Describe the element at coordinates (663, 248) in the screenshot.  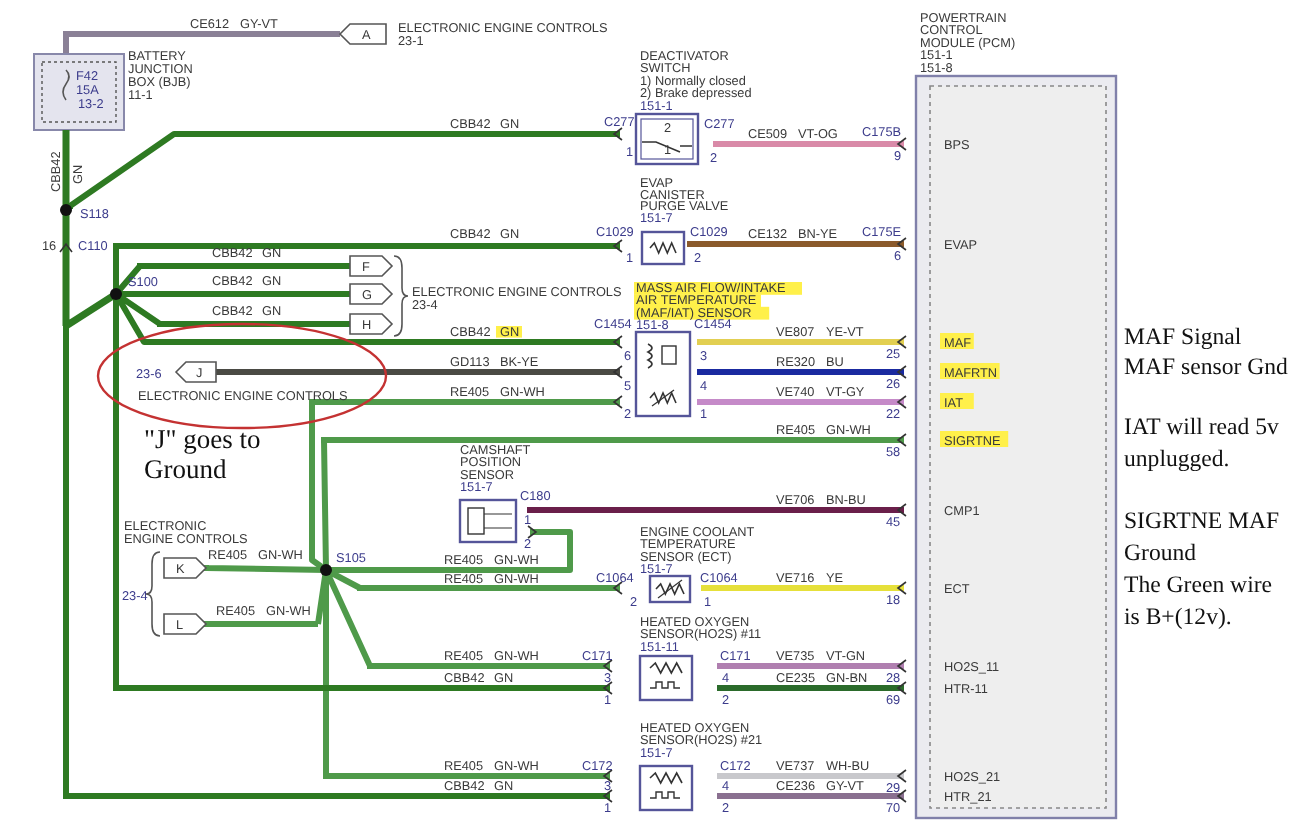
I see `coil-icon` at that location.